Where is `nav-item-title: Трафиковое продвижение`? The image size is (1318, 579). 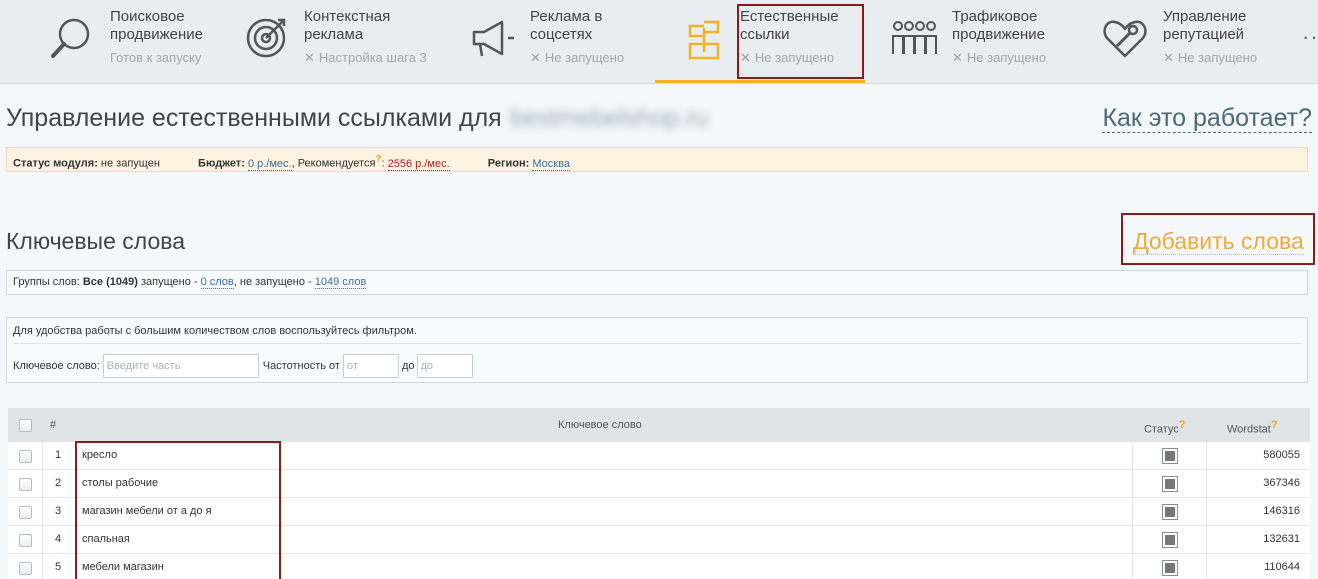
nav-item-title: Трафиковое продвижение is located at coordinates (998, 25).